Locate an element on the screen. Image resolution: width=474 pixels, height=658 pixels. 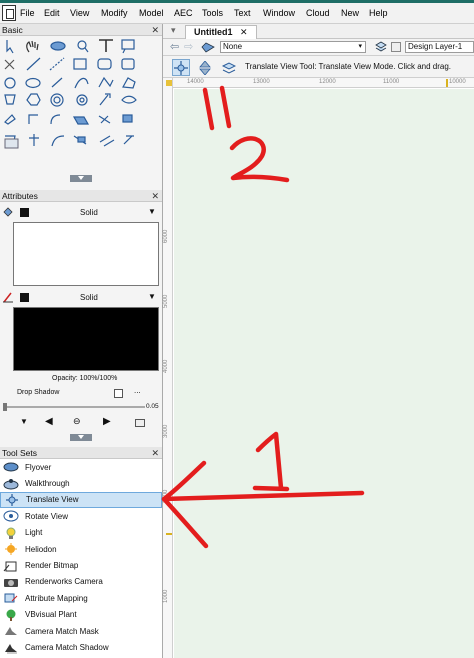
forward-arrow-icon: ⇨ is located at coordinates (188, 46).